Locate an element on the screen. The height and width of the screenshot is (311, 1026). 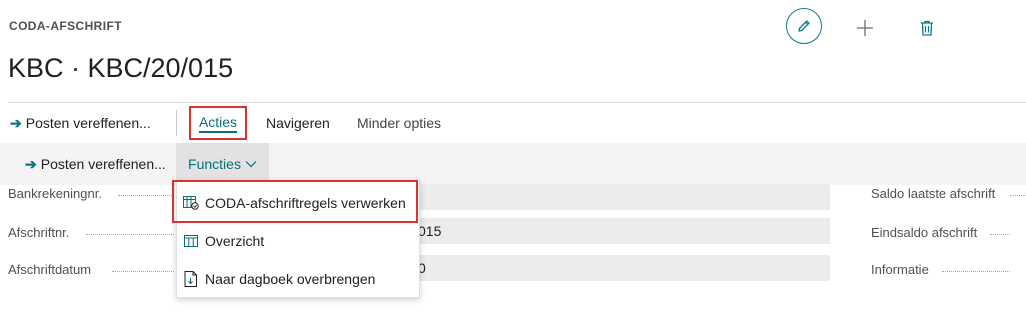
pencil-icon is located at coordinates (804, 26).